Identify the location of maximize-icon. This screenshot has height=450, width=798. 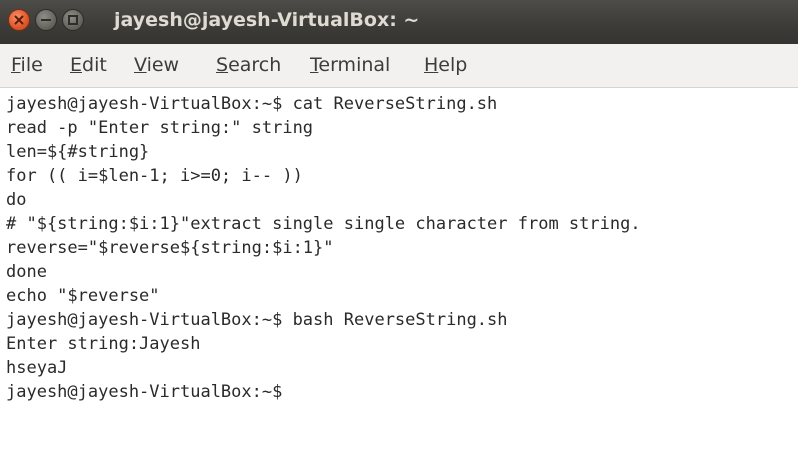
(73, 20).